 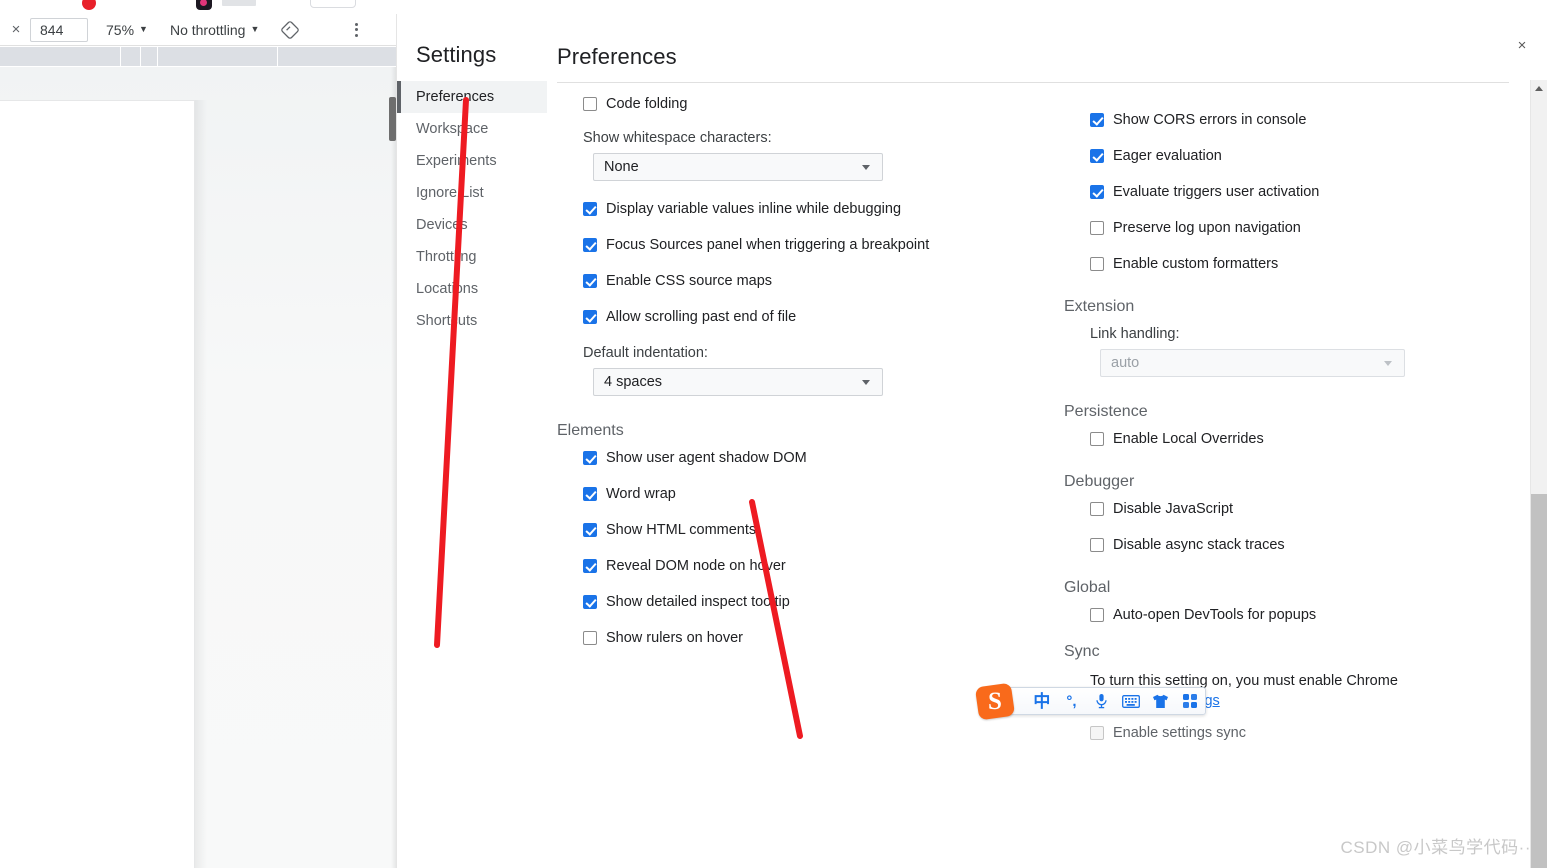 I want to click on viewport-width-input: 844, so click(x=59, y=29).